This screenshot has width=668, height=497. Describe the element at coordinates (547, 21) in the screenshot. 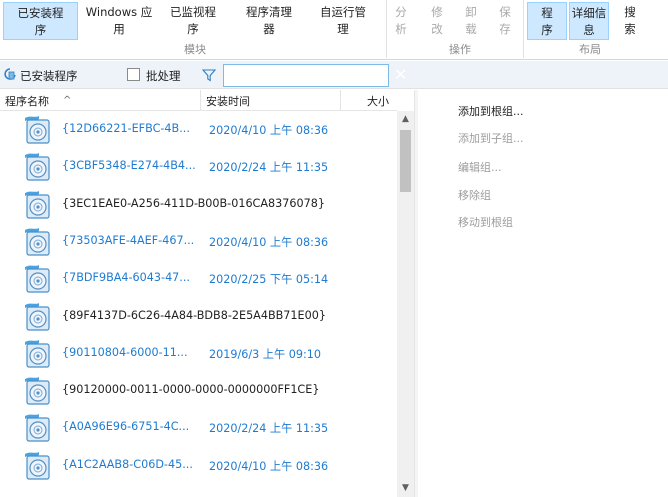

I see `ribbon-layout-programs-button: 程 序` at that location.